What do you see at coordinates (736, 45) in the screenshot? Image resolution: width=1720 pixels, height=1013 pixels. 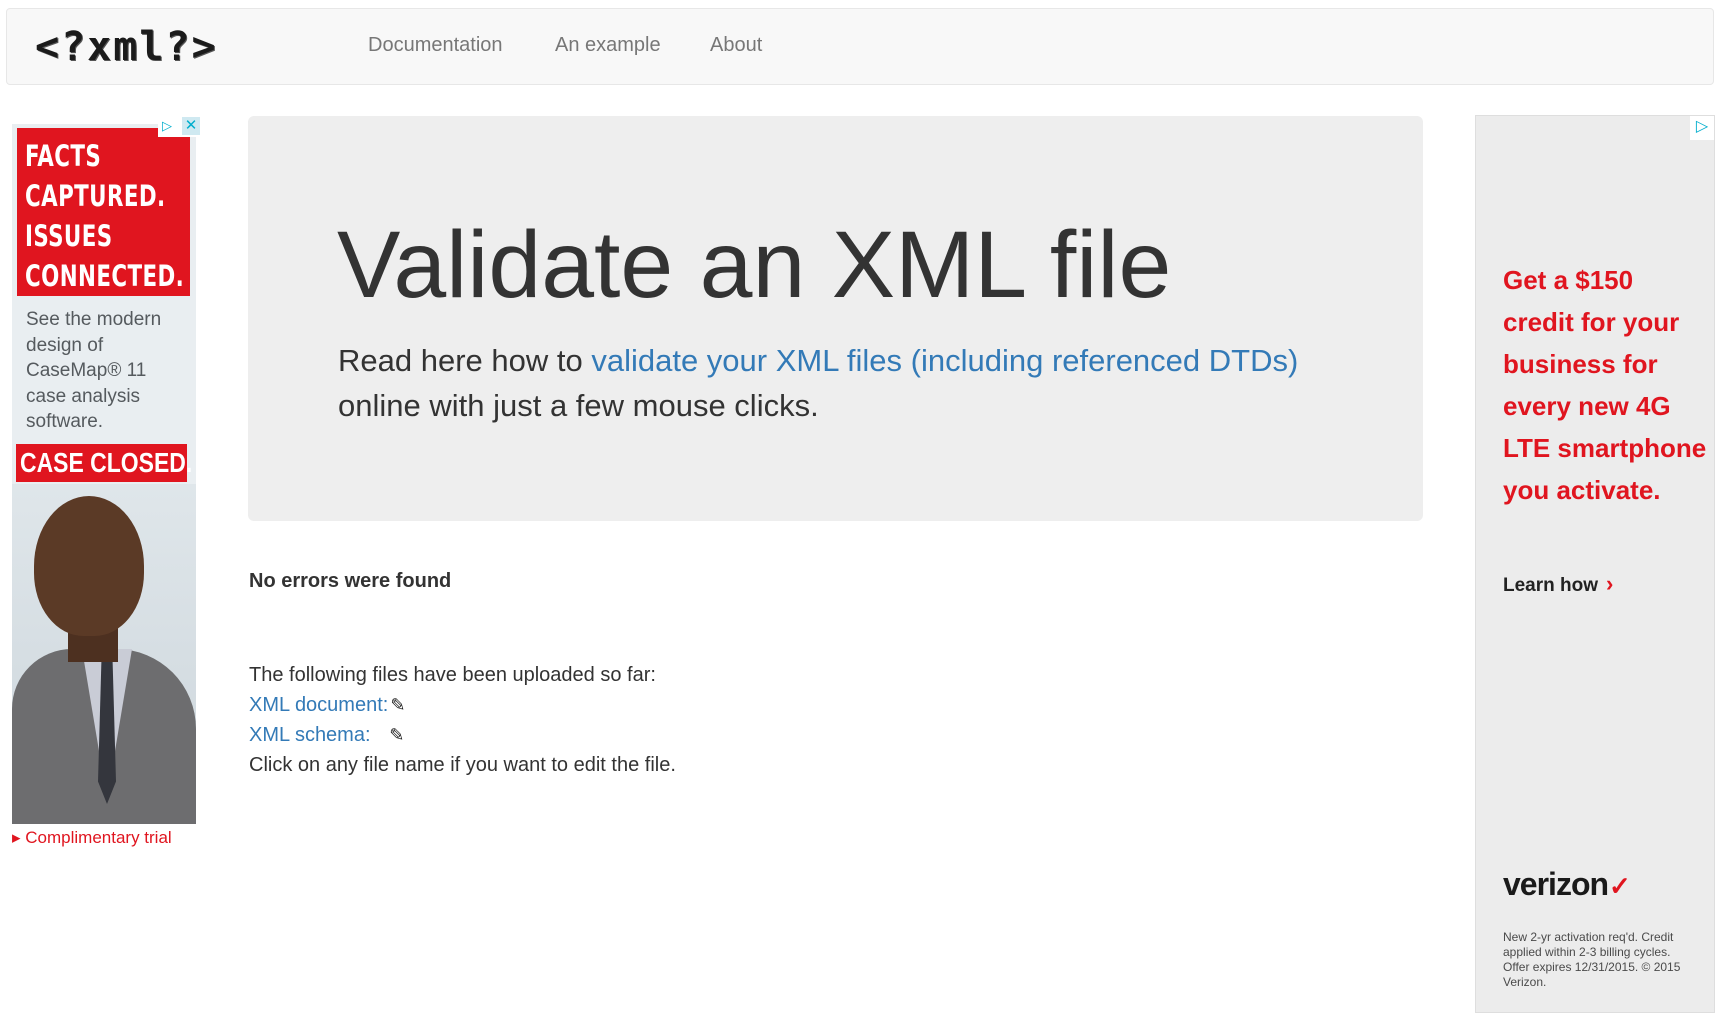 I see `nav-about: About` at bounding box center [736, 45].